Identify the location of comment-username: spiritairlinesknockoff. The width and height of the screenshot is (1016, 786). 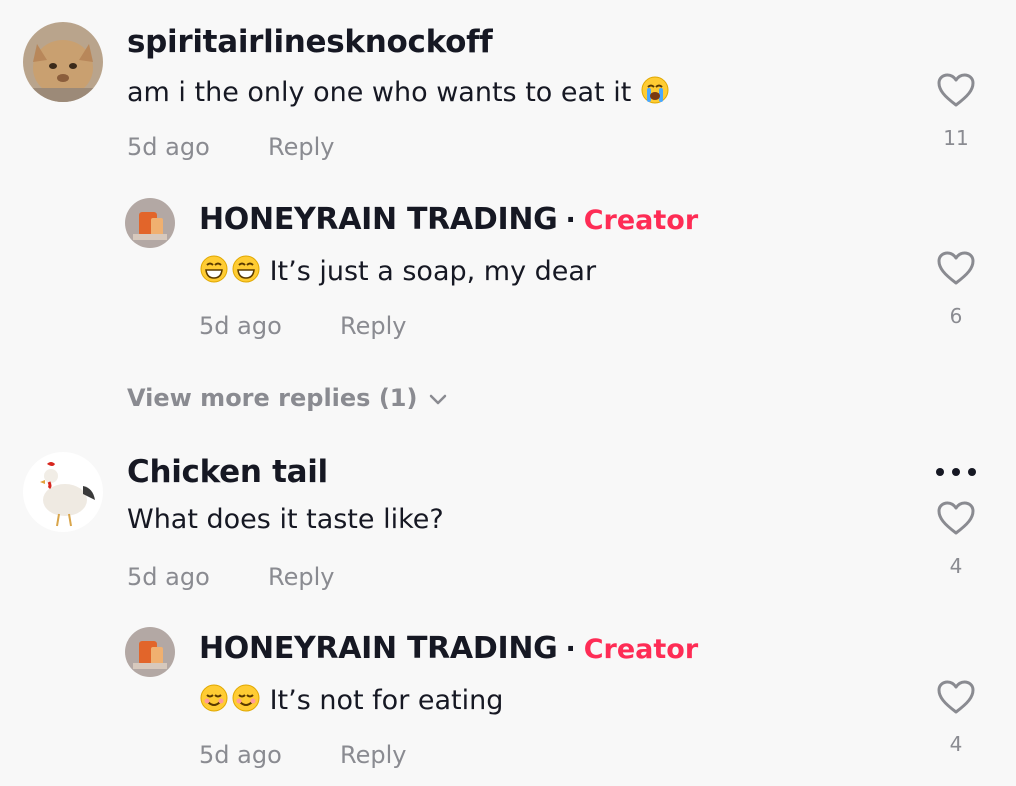
(310, 42).